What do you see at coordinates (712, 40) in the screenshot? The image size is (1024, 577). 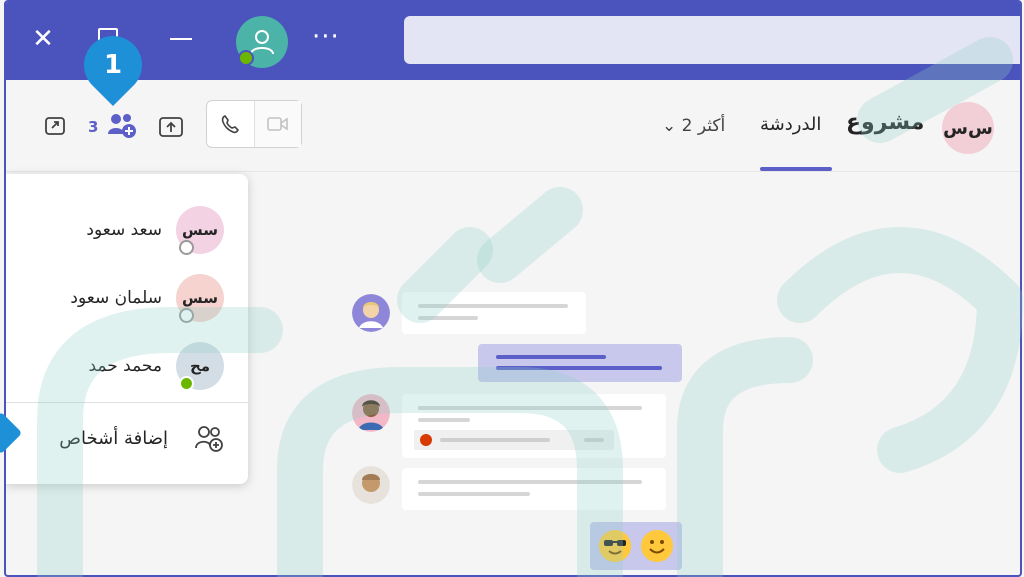 I see `search-input` at bounding box center [712, 40].